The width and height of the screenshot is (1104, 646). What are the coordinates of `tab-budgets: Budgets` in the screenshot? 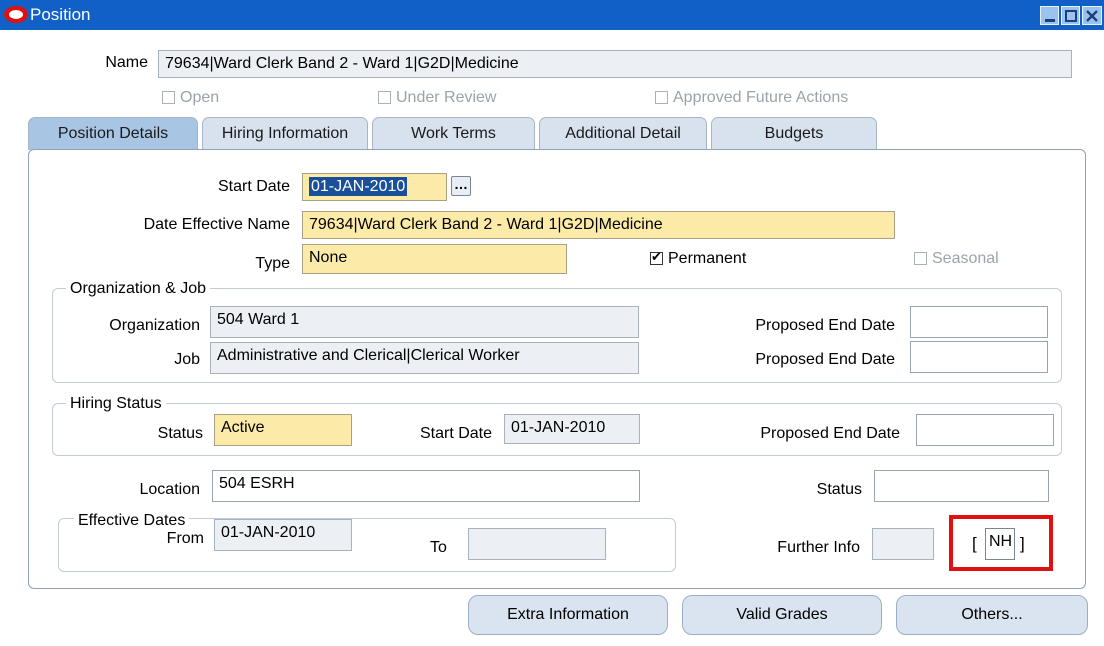 It's located at (794, 133).